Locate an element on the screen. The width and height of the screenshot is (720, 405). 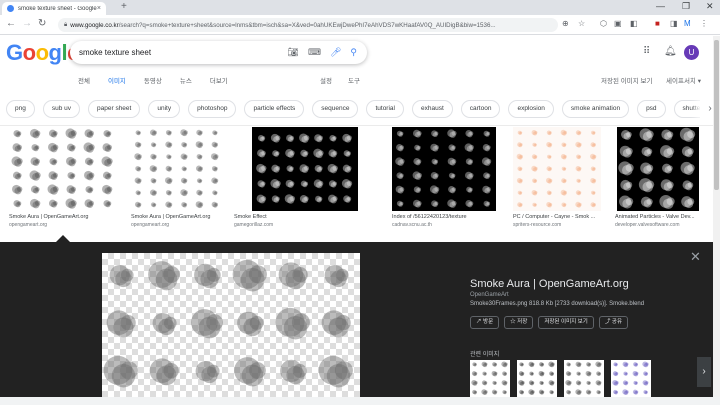
visit-button: ↗ 방문 is located at coordinates (485, 322).